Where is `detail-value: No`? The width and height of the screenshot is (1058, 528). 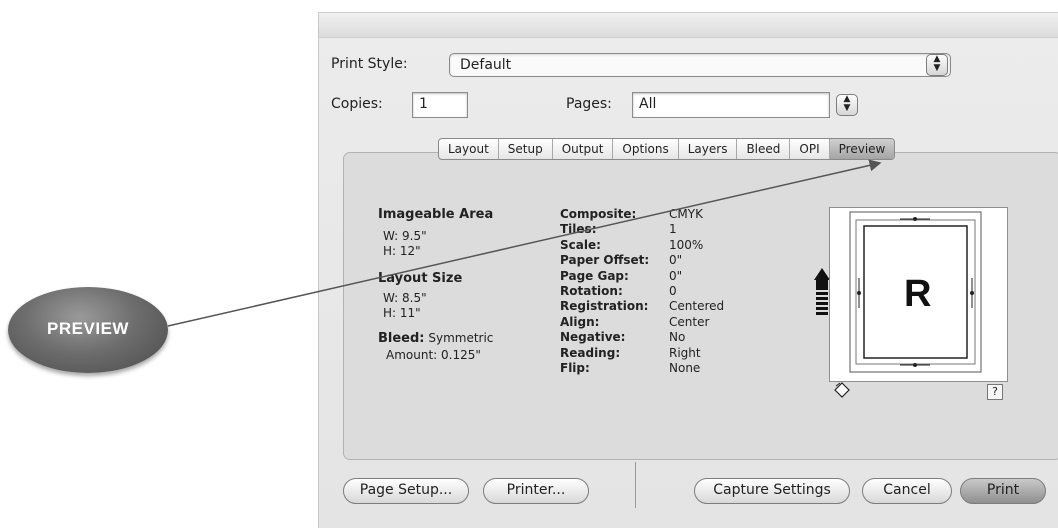 detail-value: No is located at coordinates (677, 337).